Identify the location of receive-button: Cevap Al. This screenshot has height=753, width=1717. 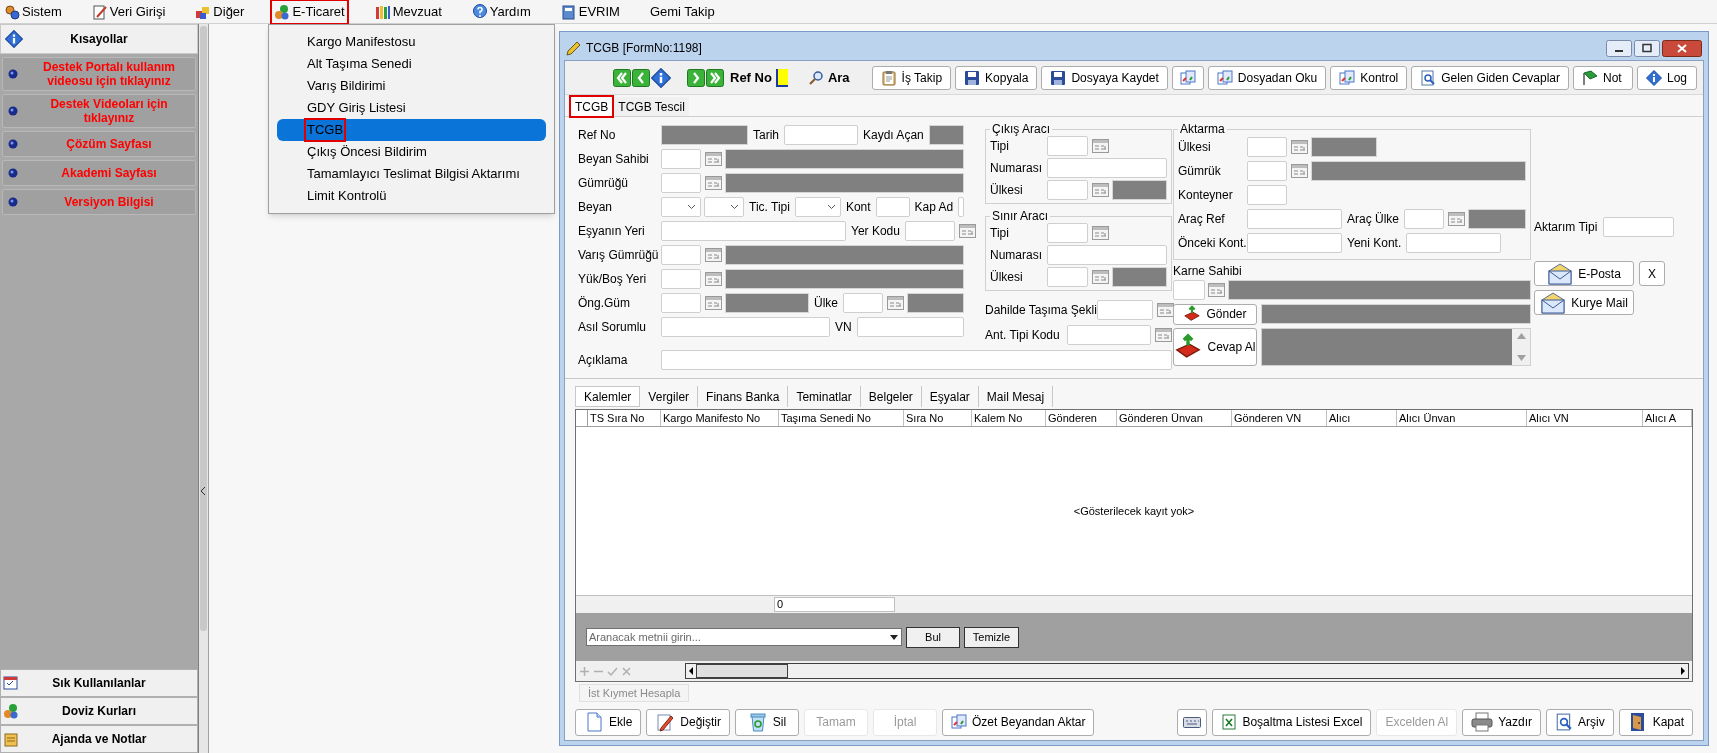
(1215, 347).